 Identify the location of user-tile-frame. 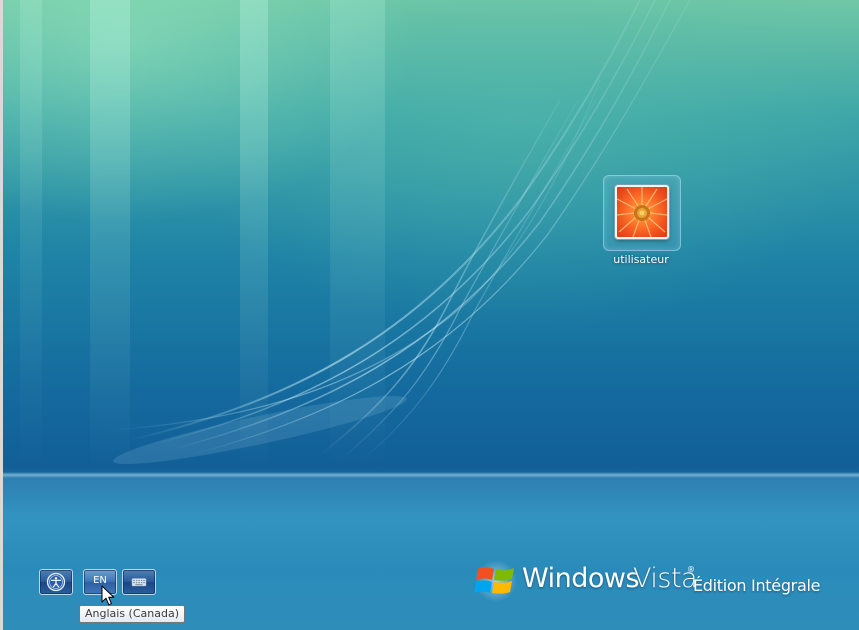
(642, 213).